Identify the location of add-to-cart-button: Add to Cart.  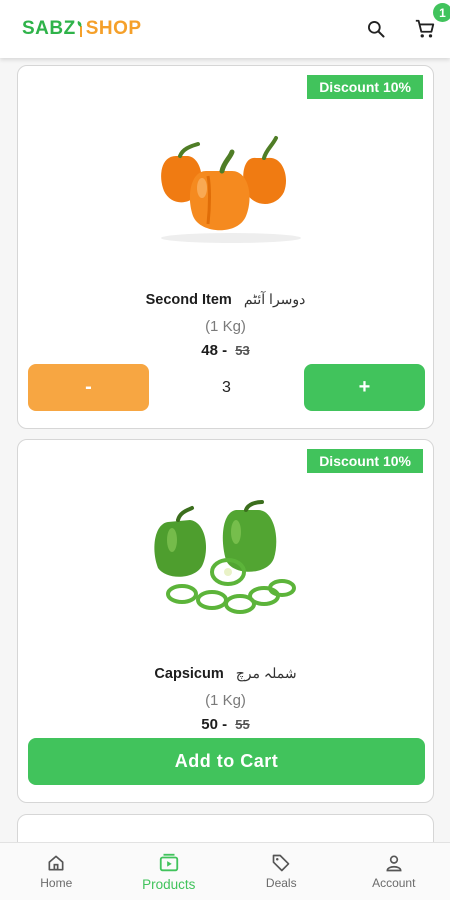
(226, 761).